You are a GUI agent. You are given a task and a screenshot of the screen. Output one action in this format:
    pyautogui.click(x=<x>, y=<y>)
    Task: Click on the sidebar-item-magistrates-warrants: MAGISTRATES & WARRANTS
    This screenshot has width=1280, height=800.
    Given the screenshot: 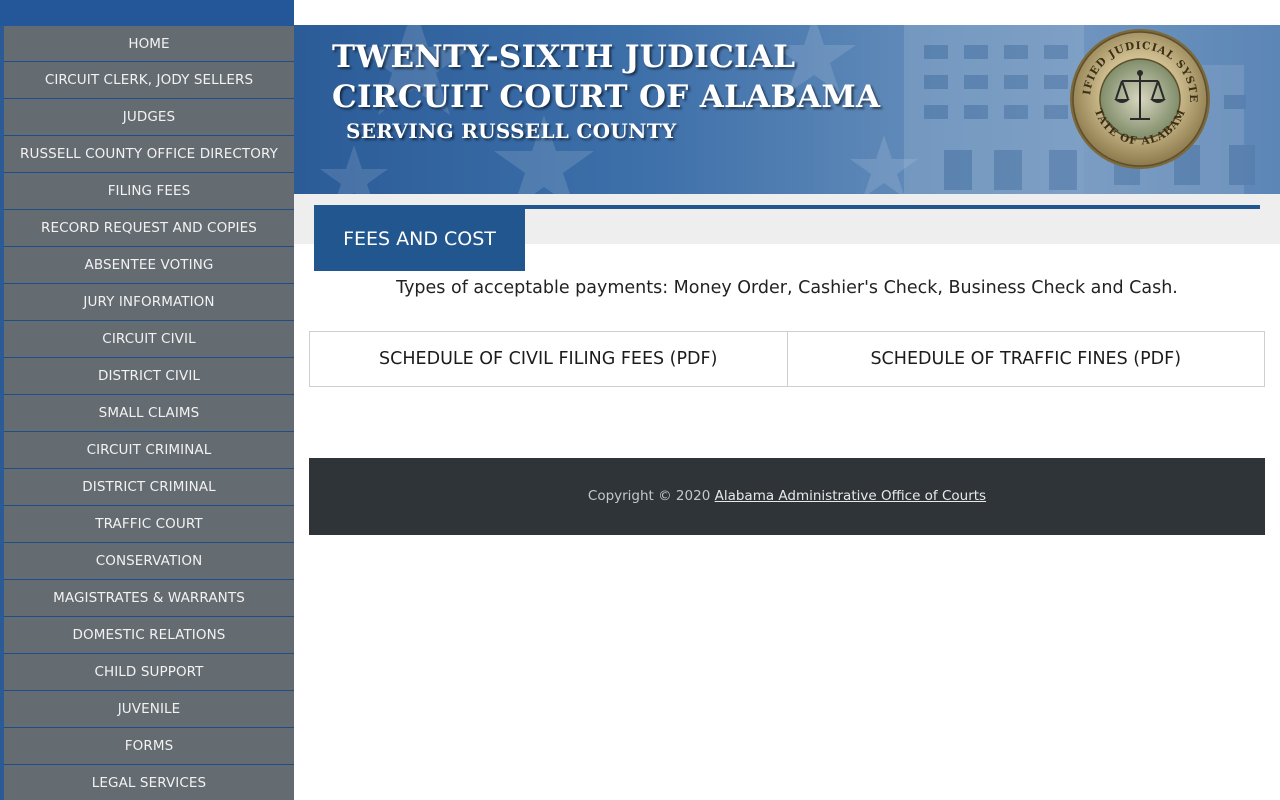 What is the action you would take?
    pyautogui.click(x=149, y=598)
    